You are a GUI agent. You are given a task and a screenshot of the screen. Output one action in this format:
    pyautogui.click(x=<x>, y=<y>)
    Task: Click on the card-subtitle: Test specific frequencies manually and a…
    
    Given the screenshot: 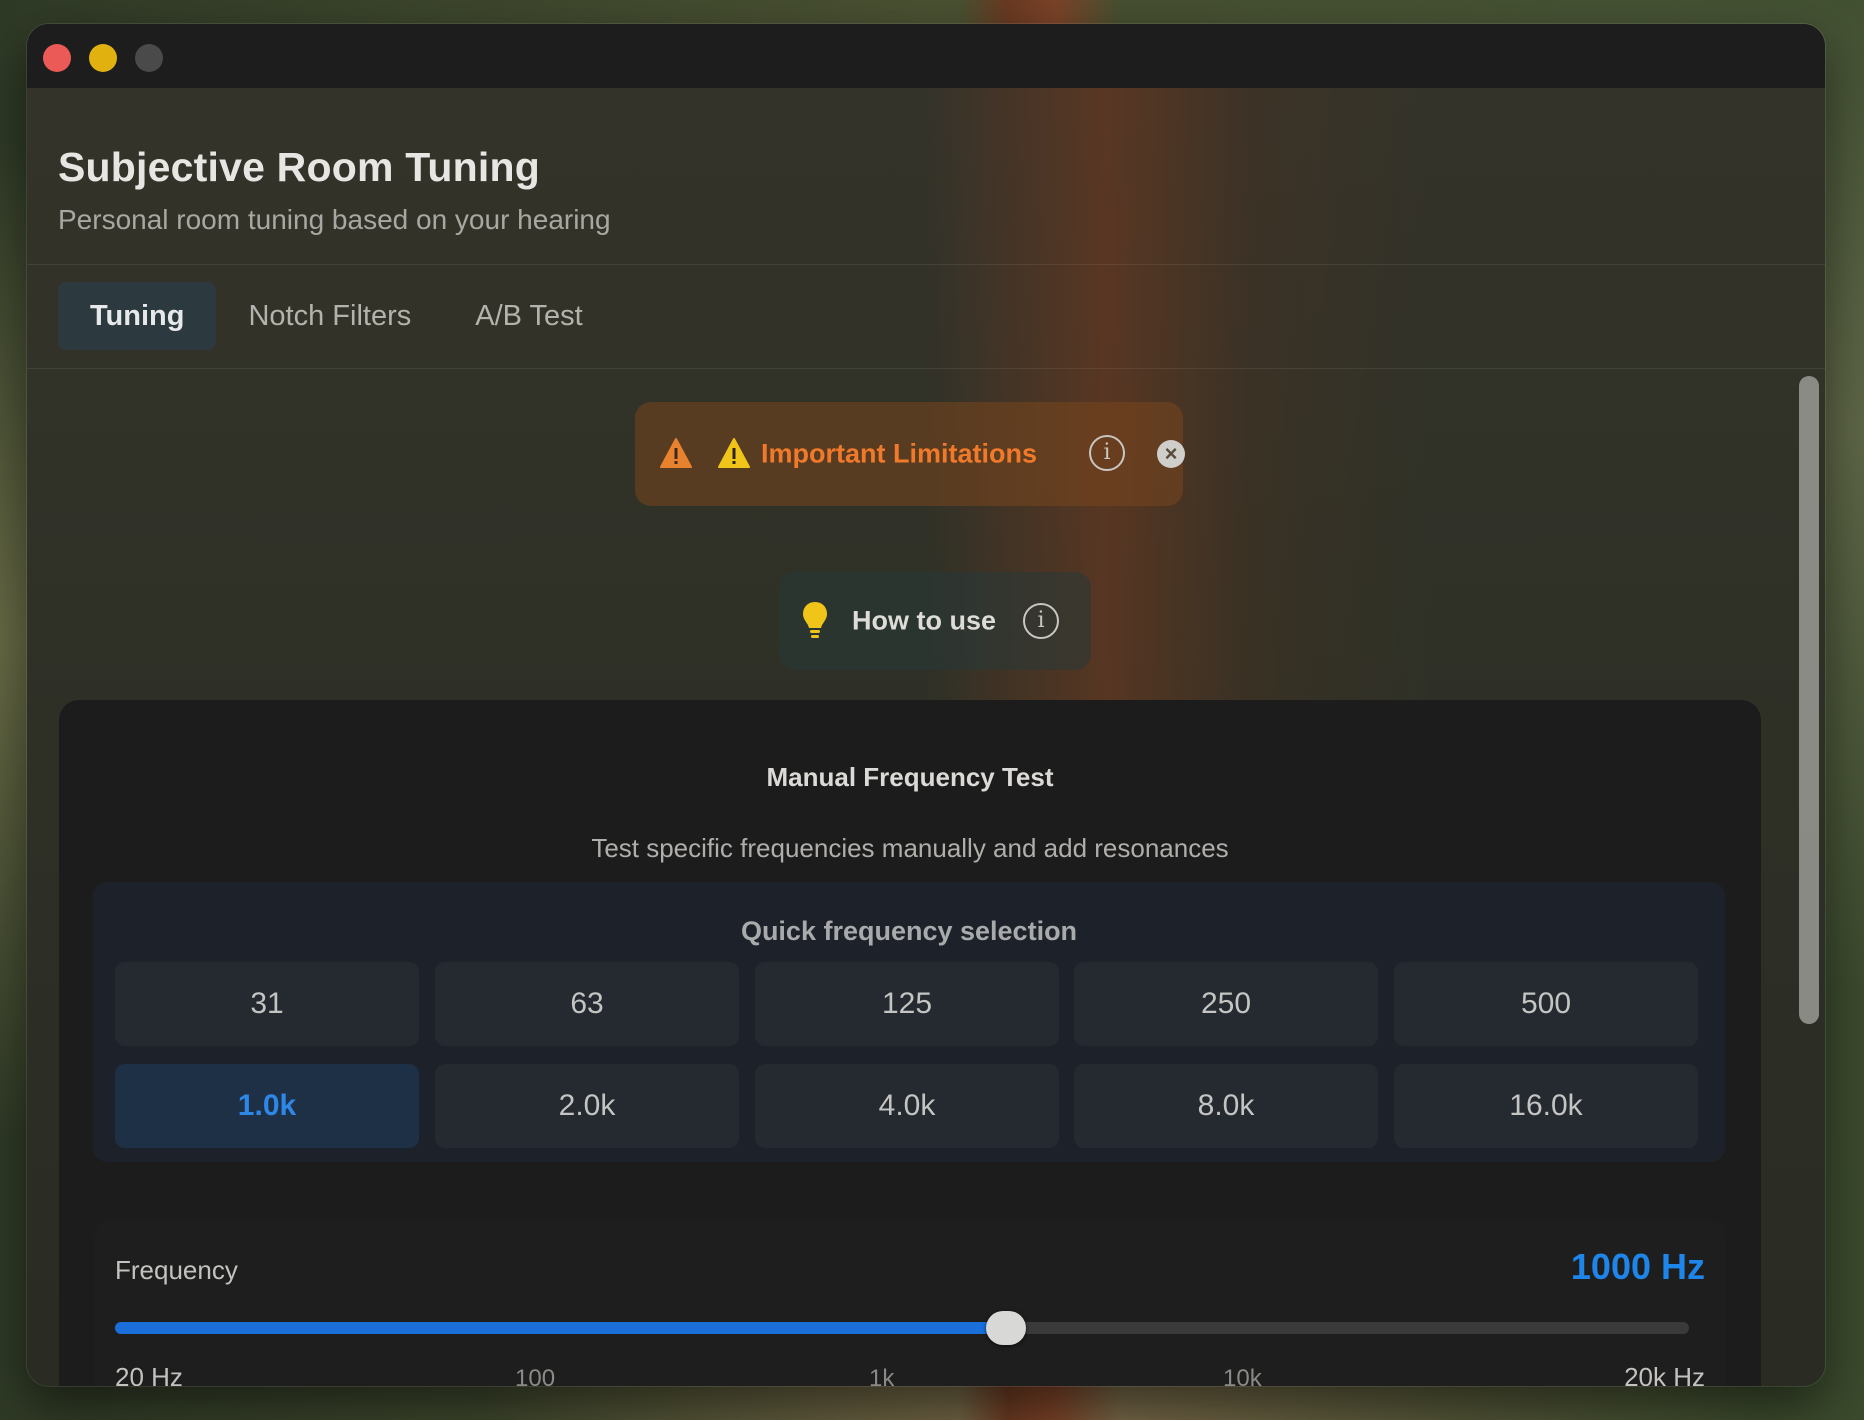 What is the action you would take?
    pyautogui.click(x=910, y=848)
    